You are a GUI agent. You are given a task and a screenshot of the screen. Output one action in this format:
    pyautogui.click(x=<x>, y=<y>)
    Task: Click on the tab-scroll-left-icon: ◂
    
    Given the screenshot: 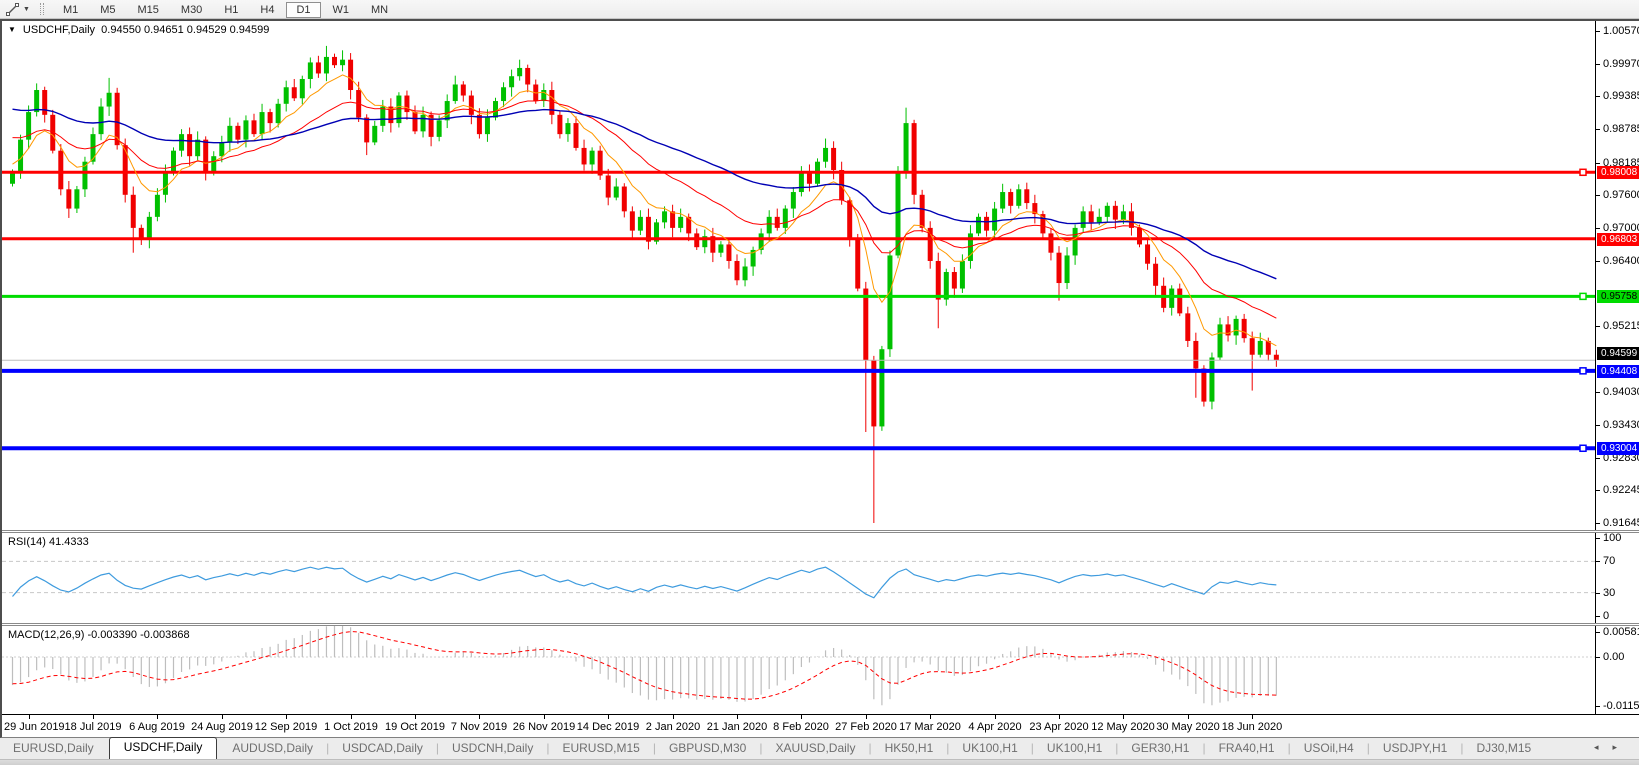 What is the action you would take?
    pyautogui.click(x=1603, y=747)
    